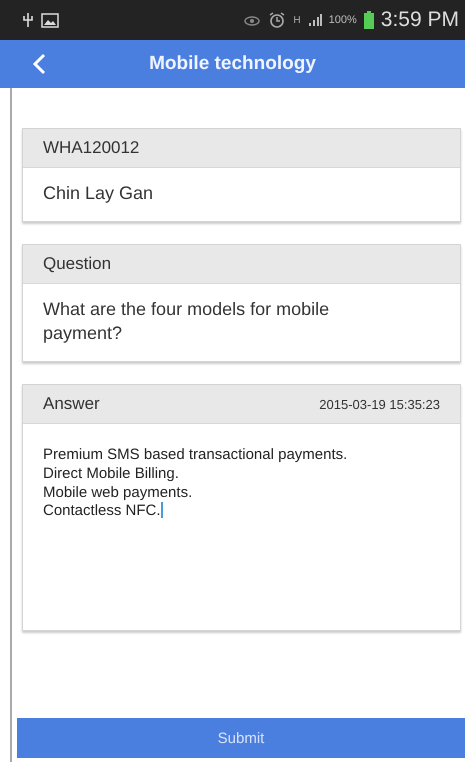  I want to click on card-header: Answer, so click(71, 404).